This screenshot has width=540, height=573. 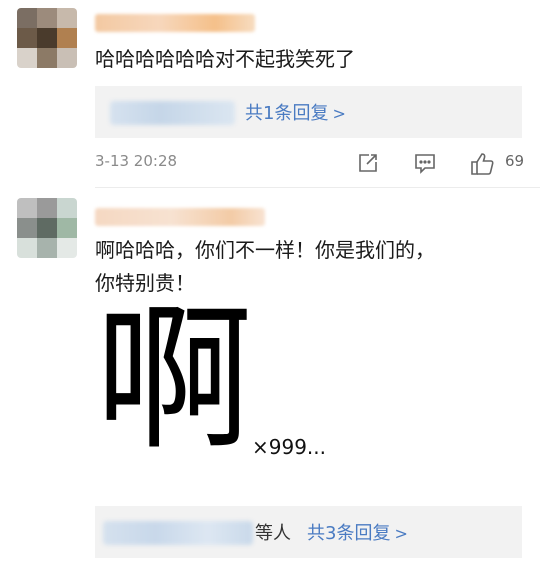 What do you see at coordinates (515, 161) in the screenshot?
I see `like-count: 69` at bounding box center [515, 161].